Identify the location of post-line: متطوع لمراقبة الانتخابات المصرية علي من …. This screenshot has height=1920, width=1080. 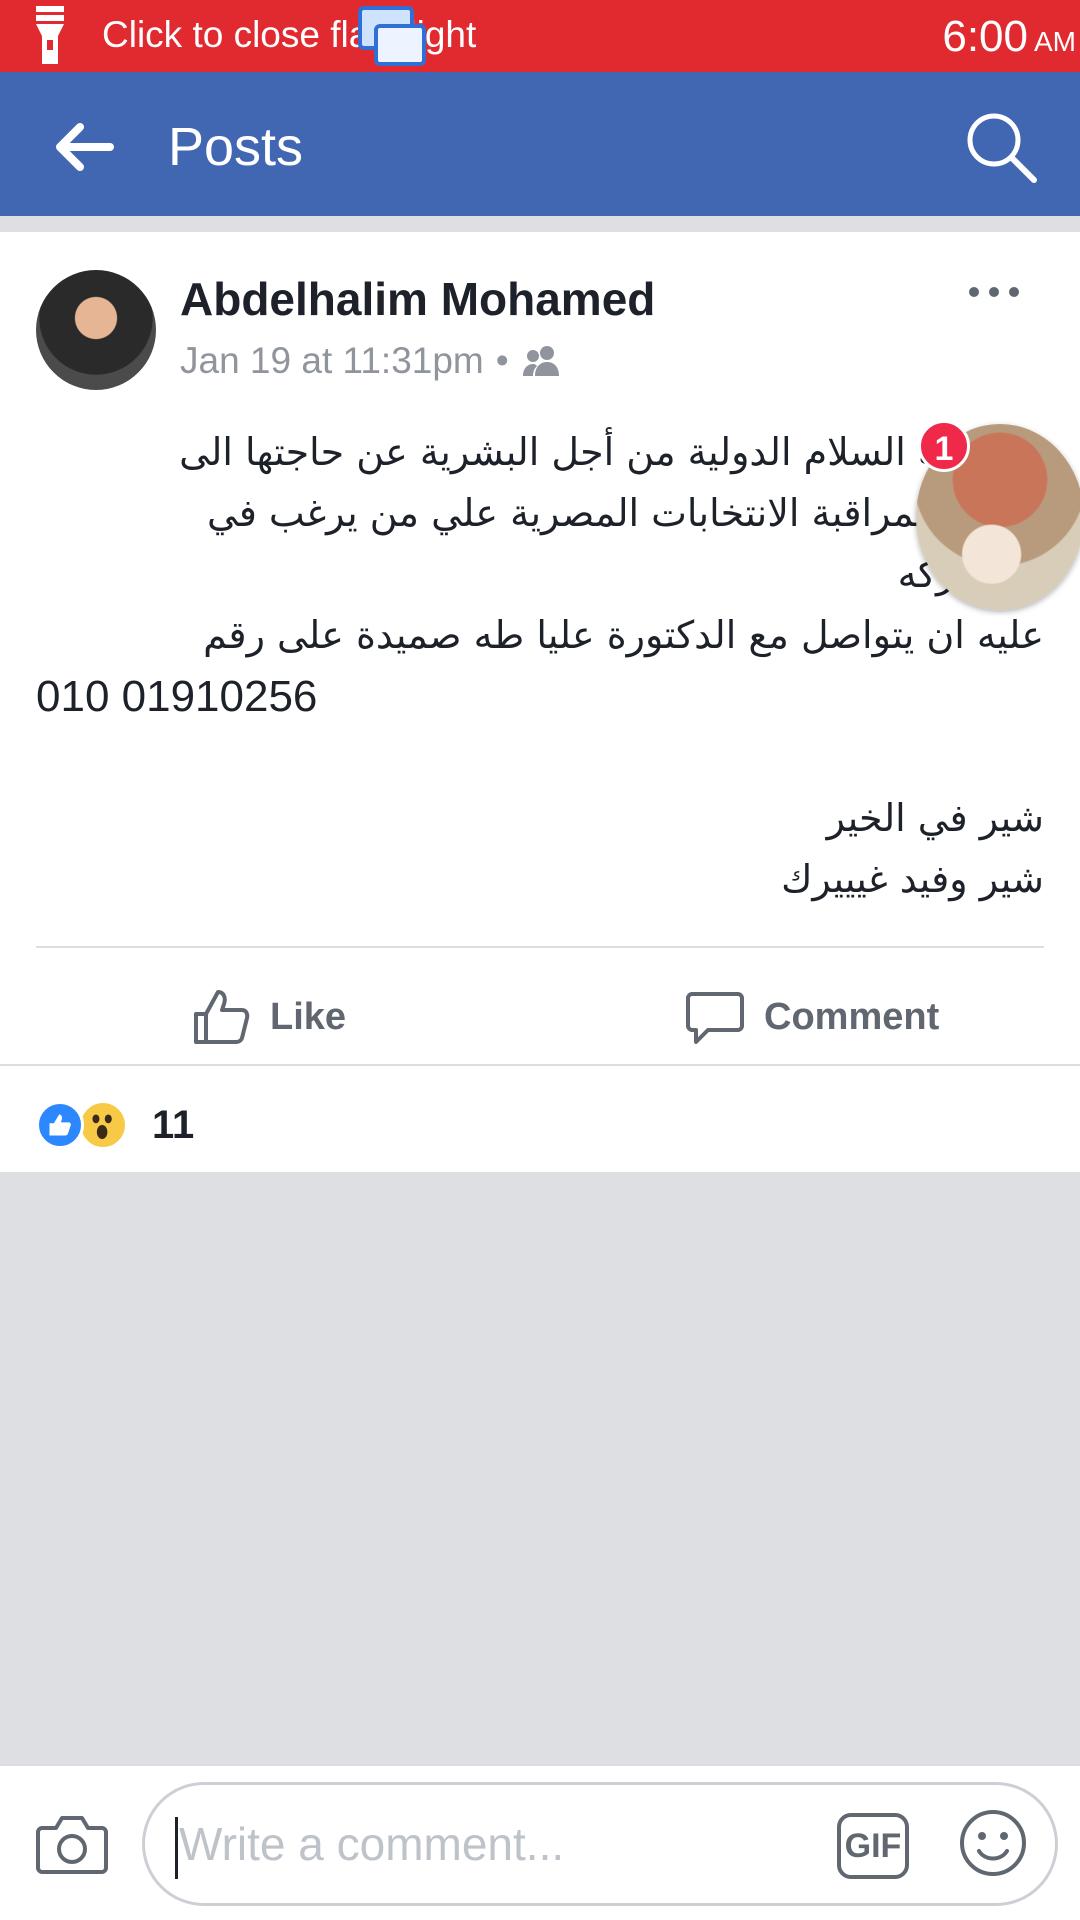
(625, 513).